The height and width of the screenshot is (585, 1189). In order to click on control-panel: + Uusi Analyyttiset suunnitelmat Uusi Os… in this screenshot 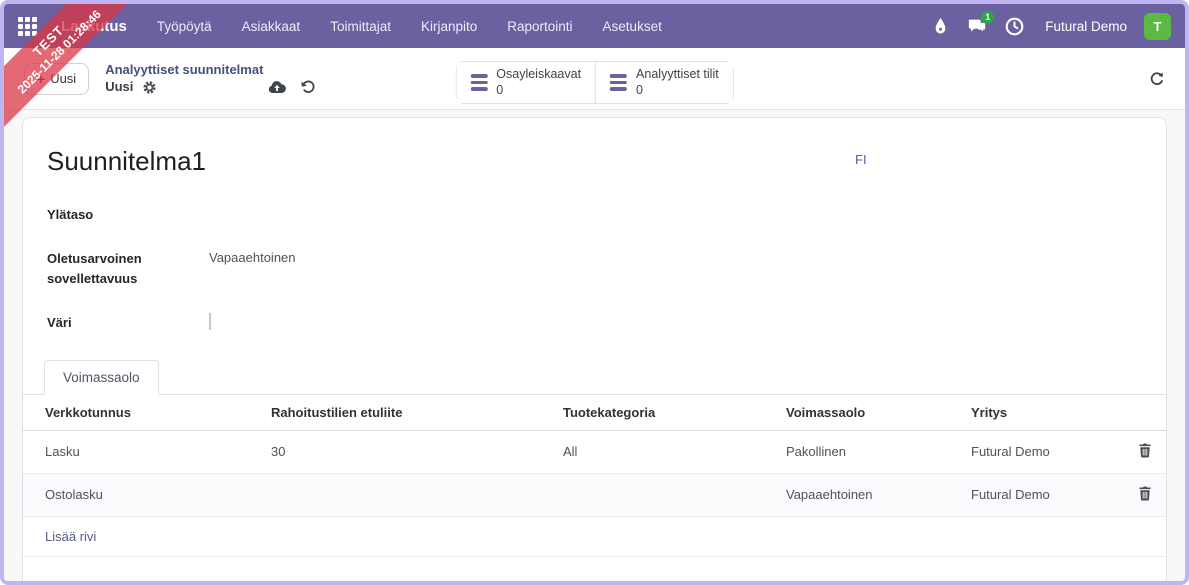, I will do `click(594, 79)`.